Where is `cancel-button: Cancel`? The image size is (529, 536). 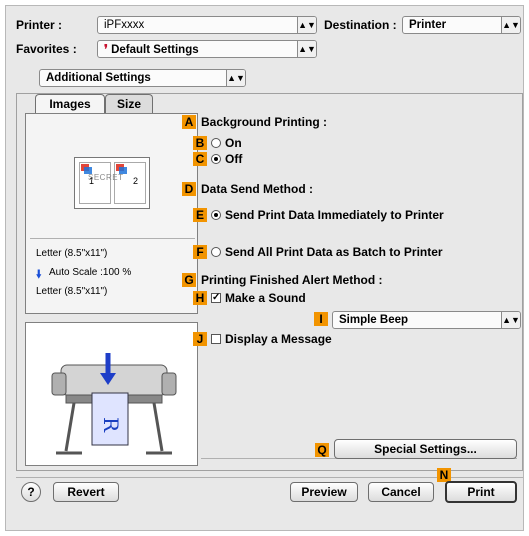
cancel-button: Cancel is located at coordinates (401, 492).